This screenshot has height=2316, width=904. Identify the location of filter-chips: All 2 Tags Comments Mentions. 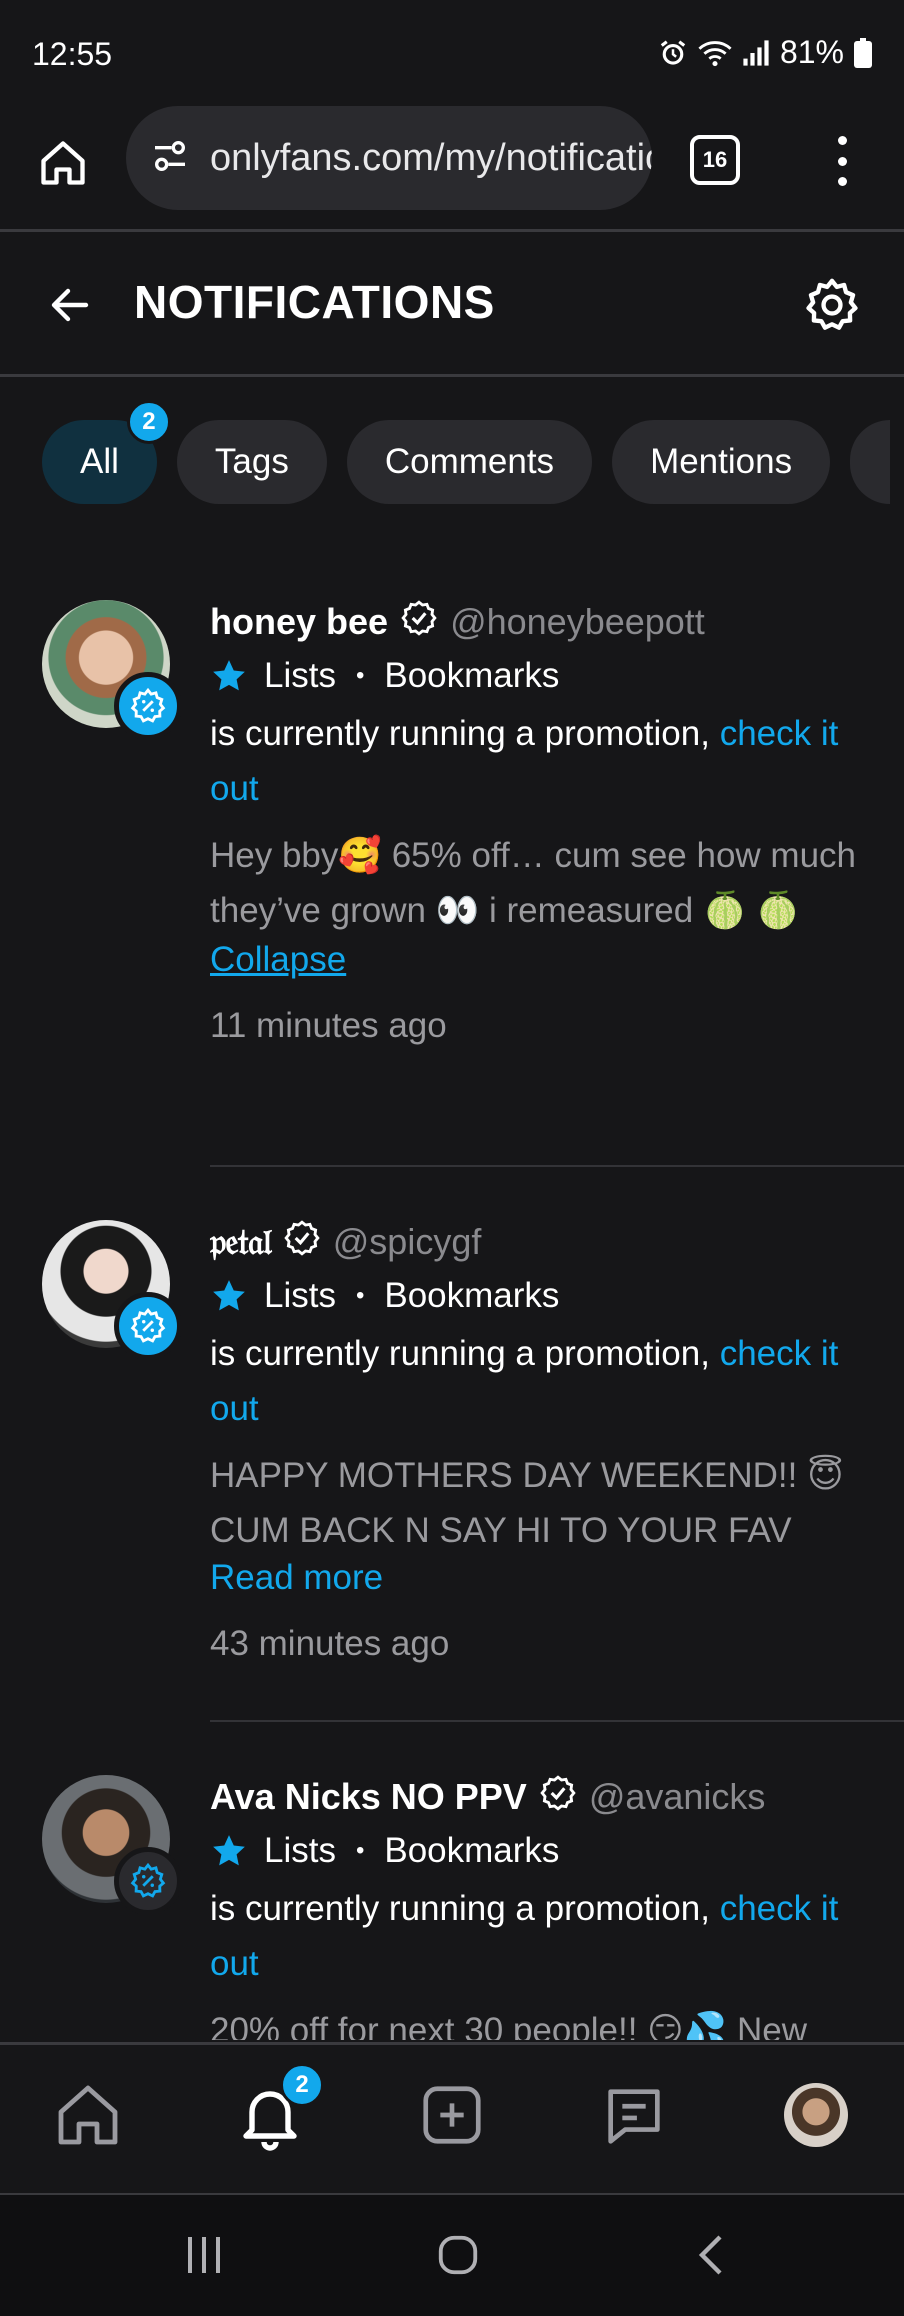
(466, 452).